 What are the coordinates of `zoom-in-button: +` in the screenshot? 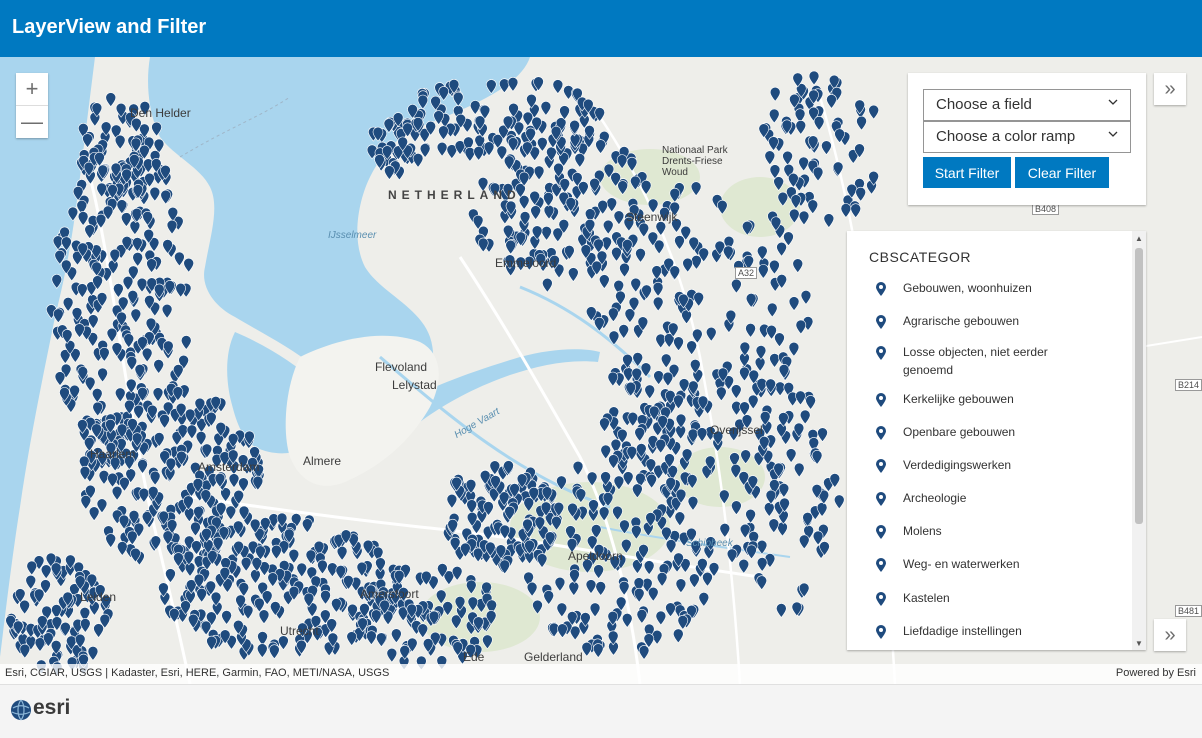 It's located at (32, 89).